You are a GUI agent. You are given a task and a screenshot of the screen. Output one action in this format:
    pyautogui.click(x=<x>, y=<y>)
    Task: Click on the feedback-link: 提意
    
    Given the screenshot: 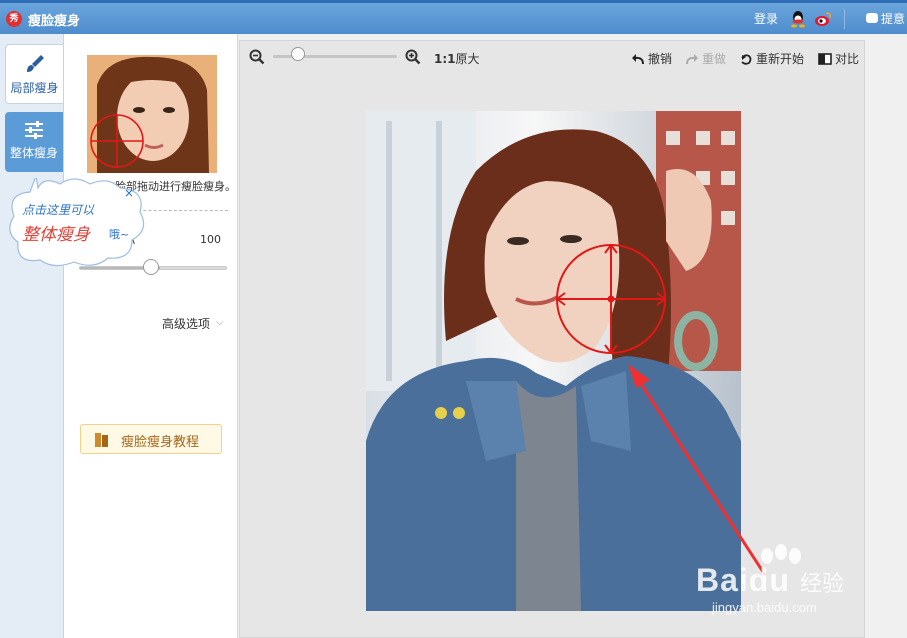 What is the action you would take?
    pyautogui.click(x=885, y=18)
    